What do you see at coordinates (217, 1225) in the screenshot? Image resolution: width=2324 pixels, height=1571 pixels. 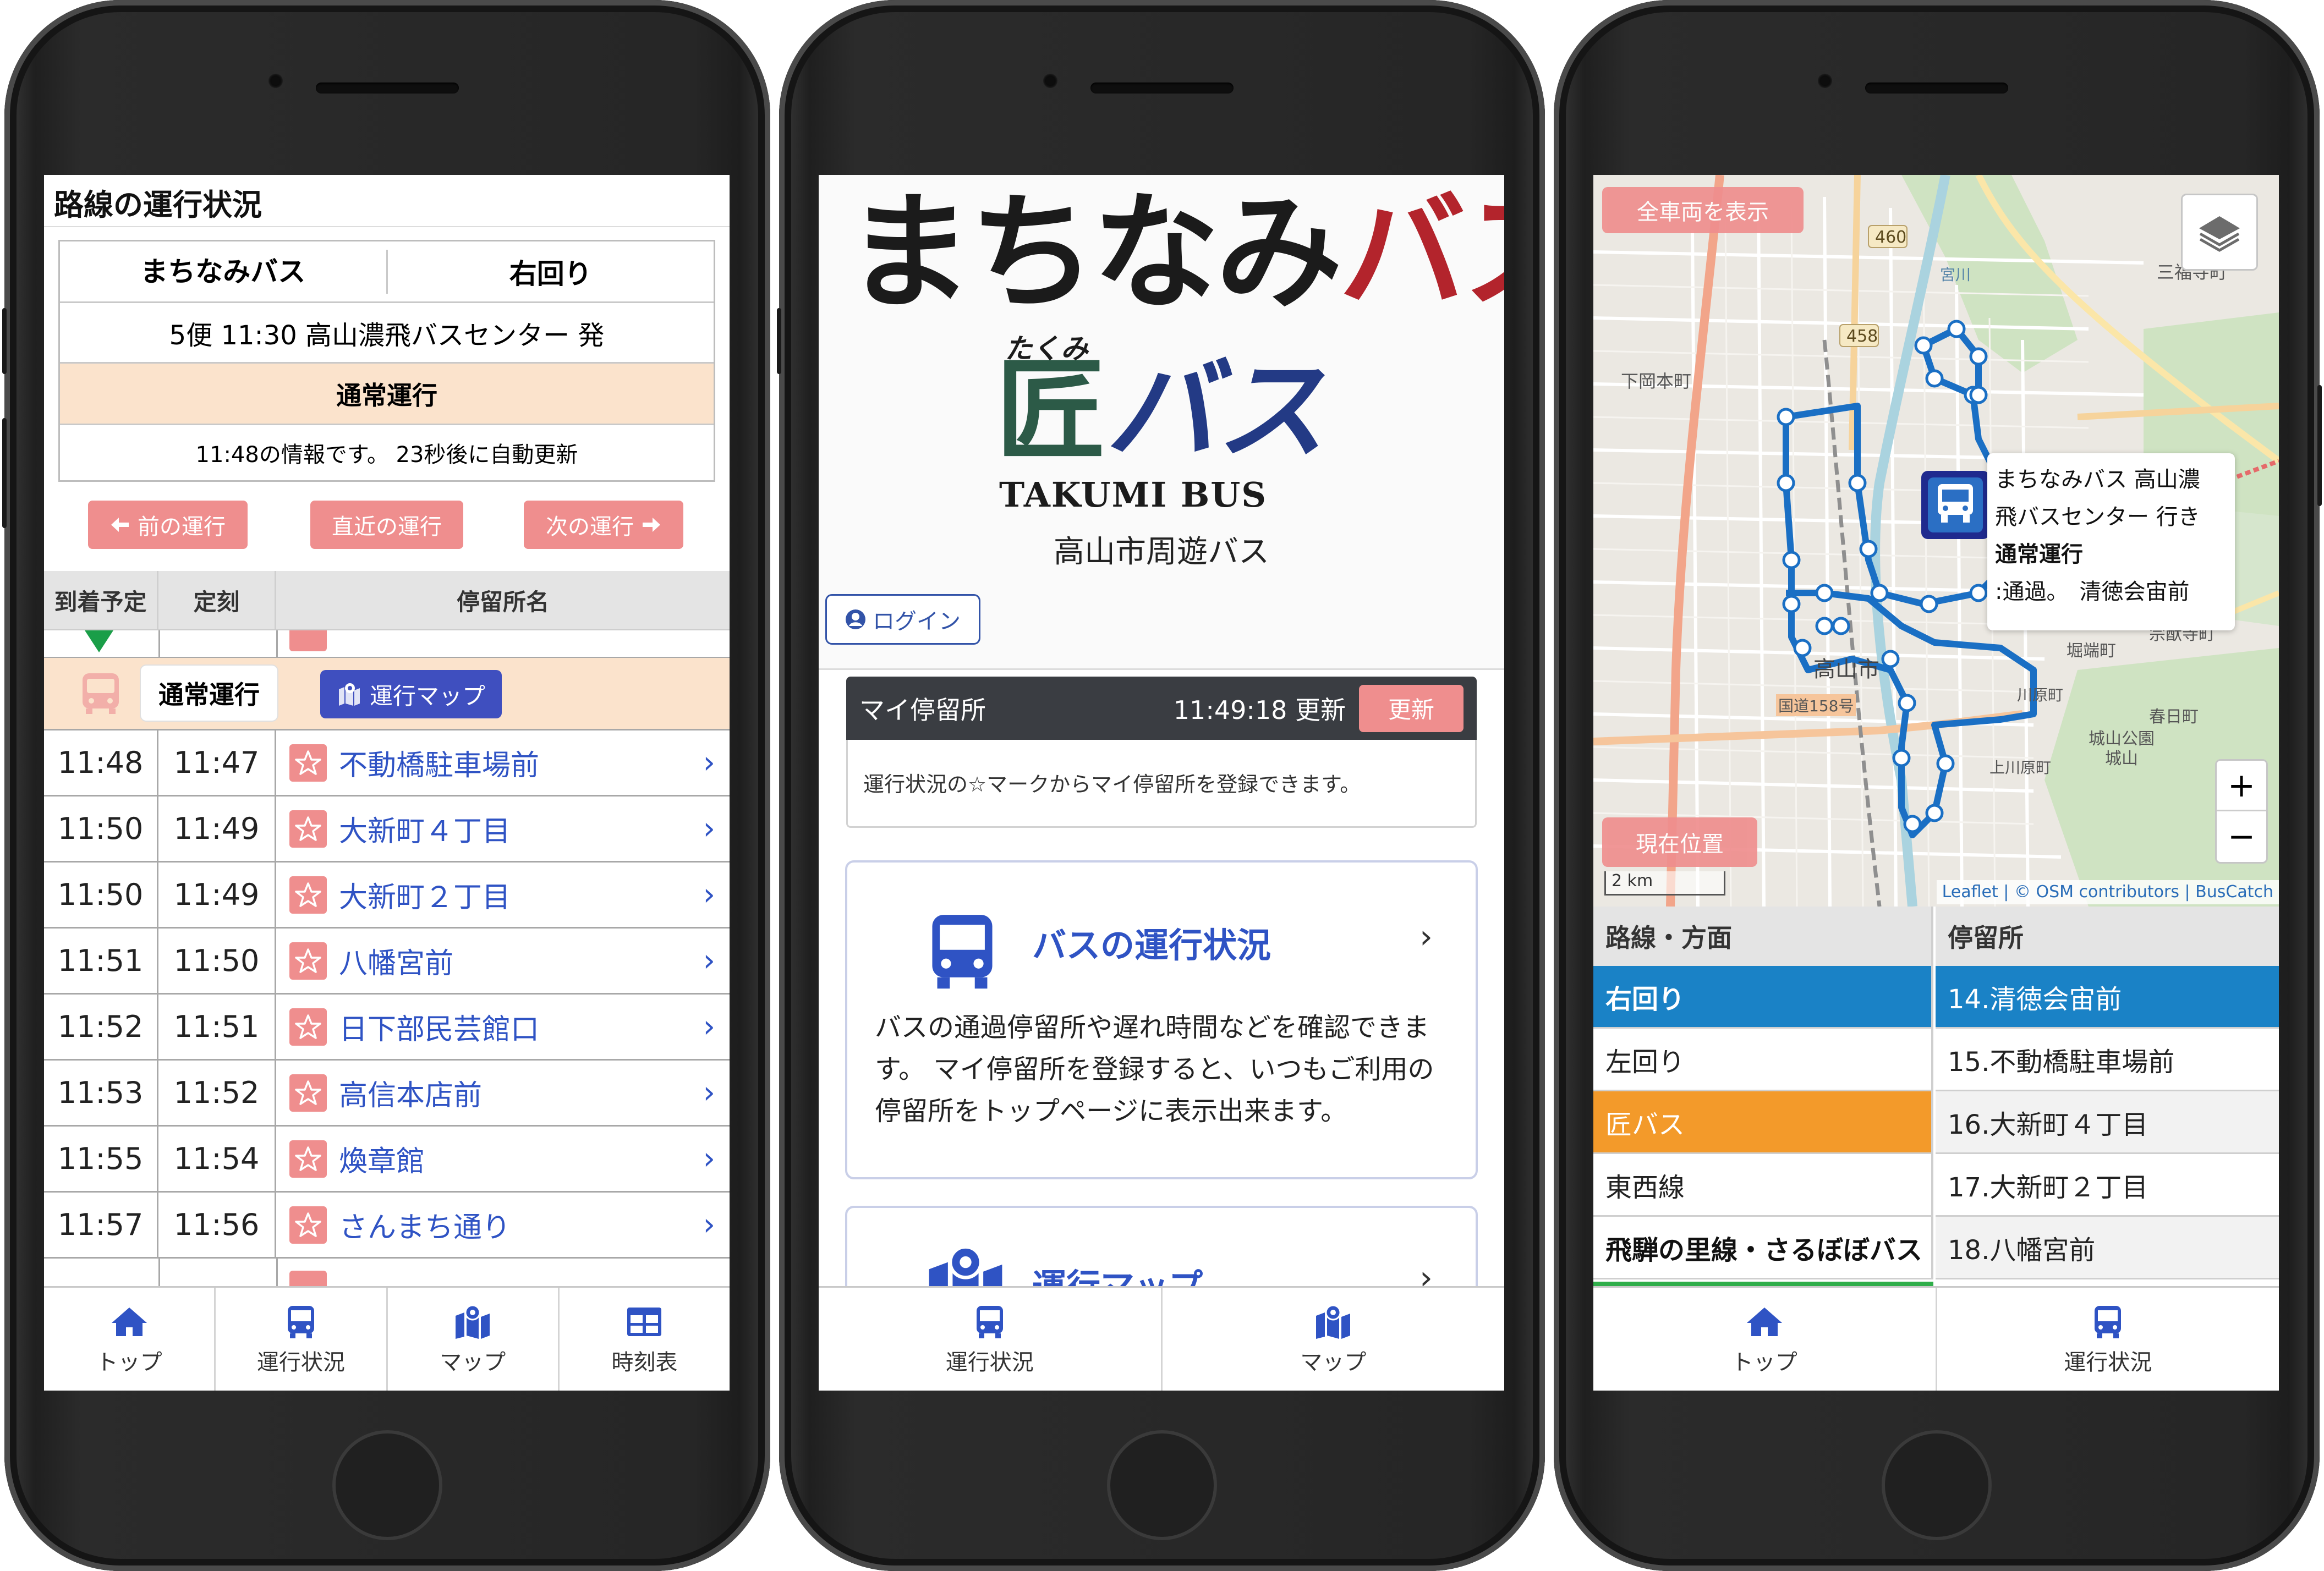 I see `scheduled-cell: 11:56` at bounding box center [217, 1225].